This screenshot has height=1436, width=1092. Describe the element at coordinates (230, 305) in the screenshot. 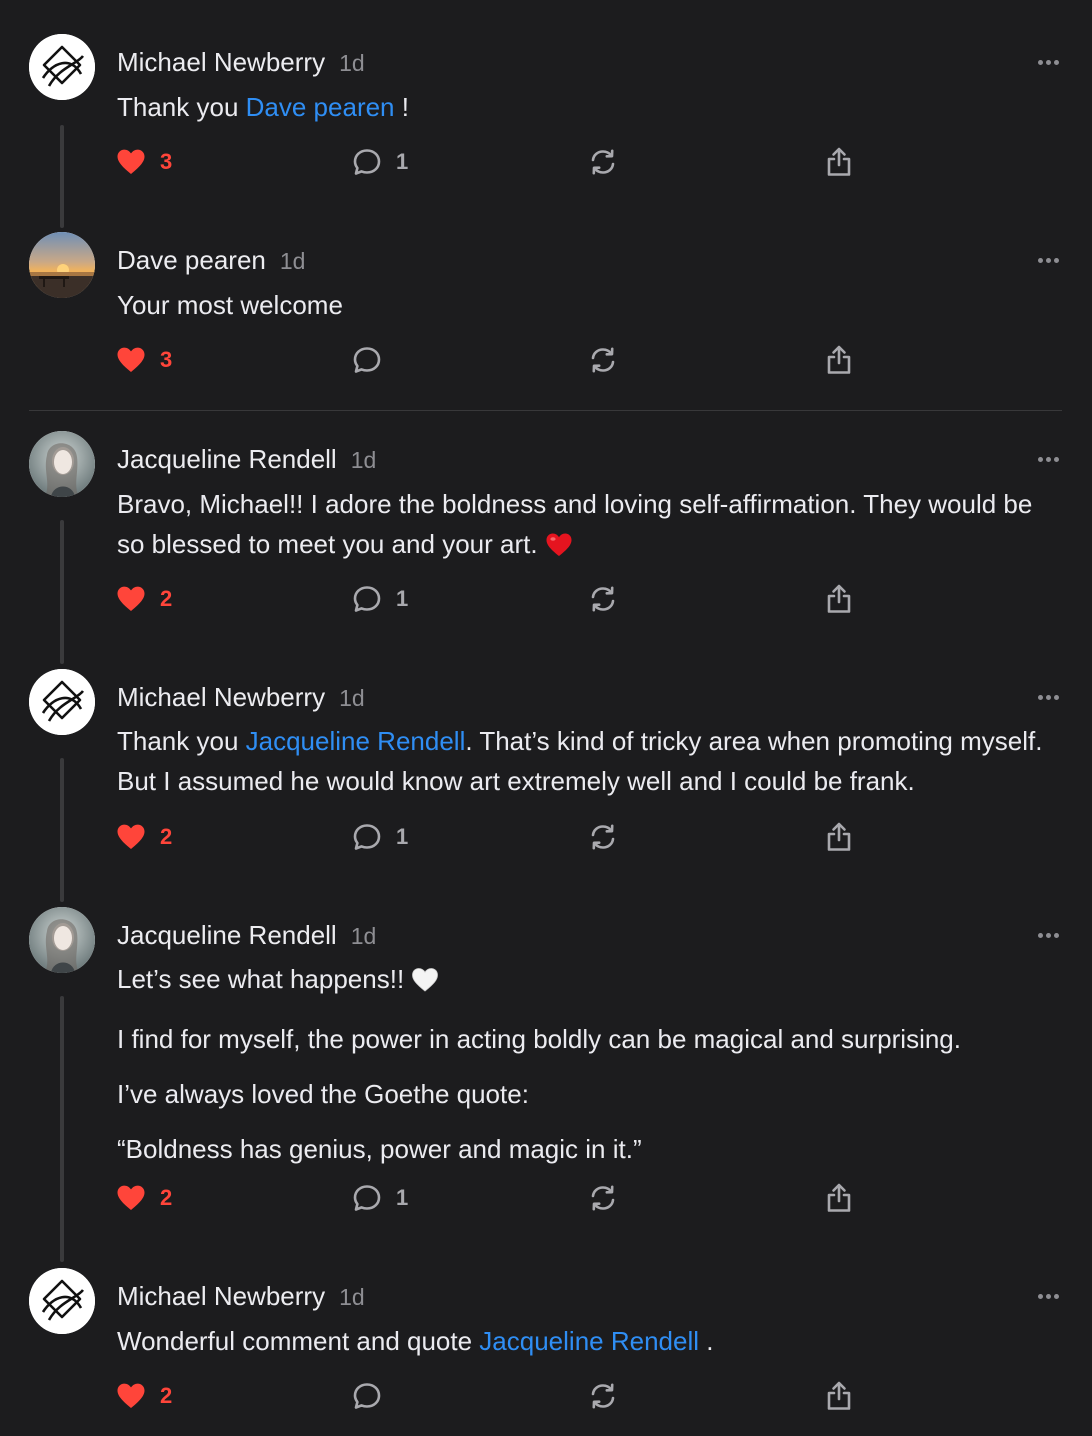

I see `comment-text: Your most welcome` at that location.